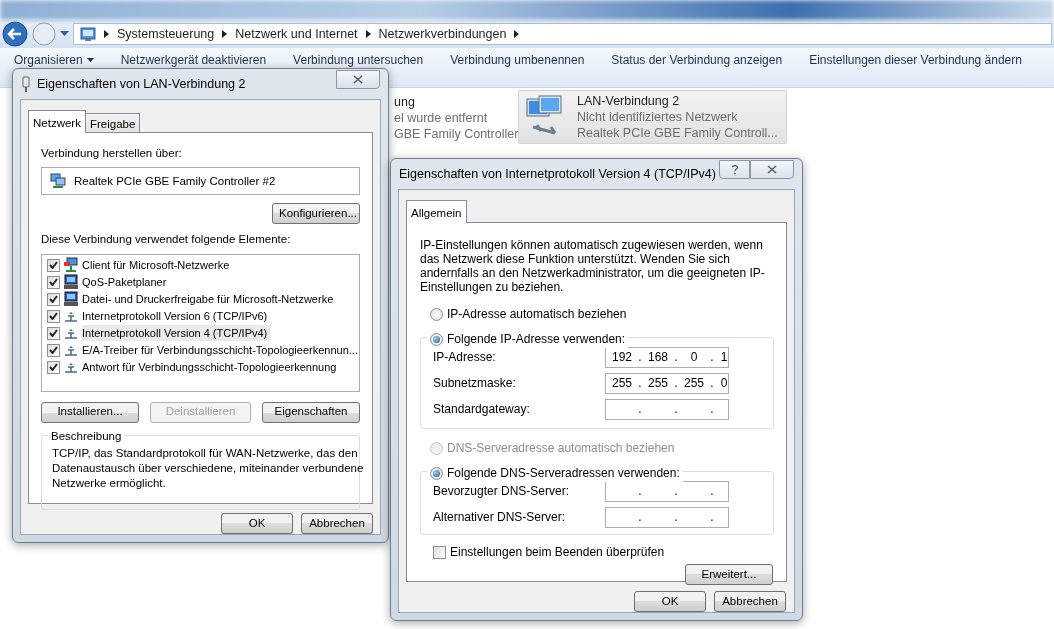 The image size is (1054, 629). I want to click on field-label: Standardgateway:, so click(481, 409).